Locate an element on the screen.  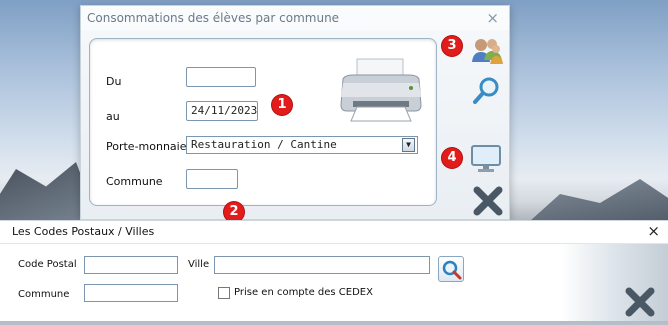
code-postal-label: Code Postal is located at coordinates (47, 264).